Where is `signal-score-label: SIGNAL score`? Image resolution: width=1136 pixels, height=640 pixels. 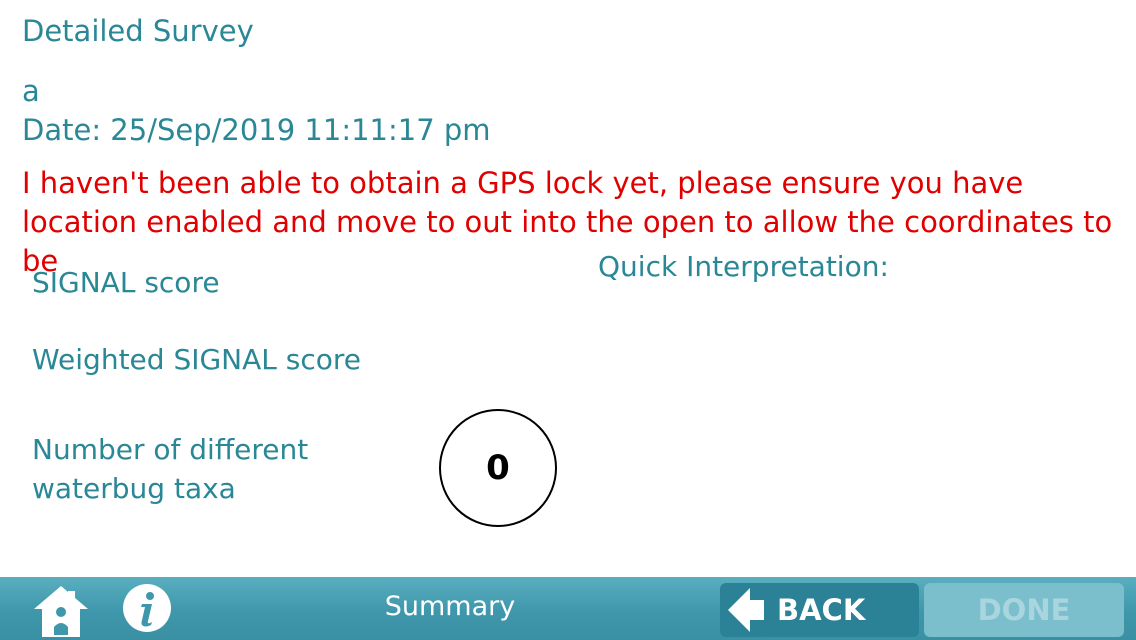
signal-score-label: SIGNAL score is located at coordinates (126, 282).